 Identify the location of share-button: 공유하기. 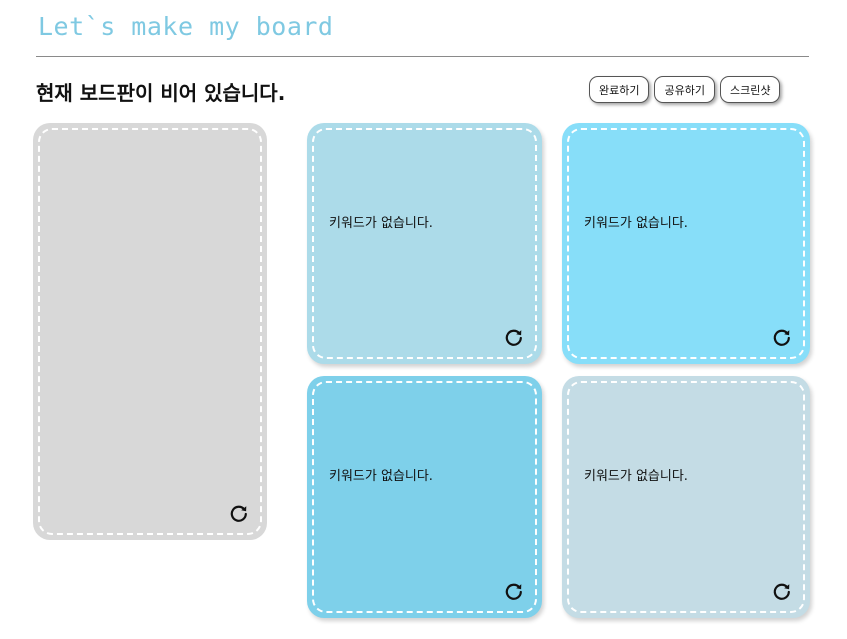
(684, 89).